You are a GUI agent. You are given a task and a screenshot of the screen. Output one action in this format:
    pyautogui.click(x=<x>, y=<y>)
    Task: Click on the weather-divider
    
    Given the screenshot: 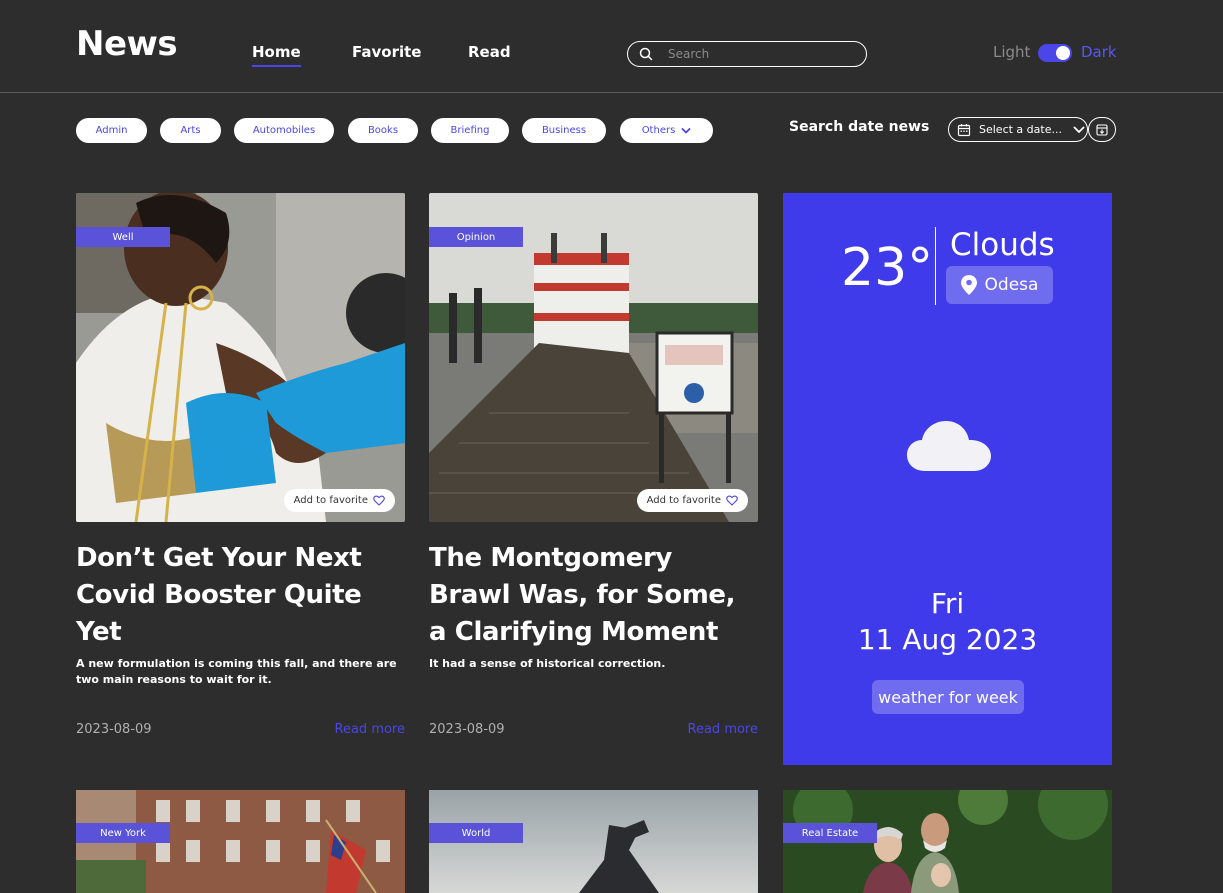 What is the action you would take?
    pyautogui.click(x=935, y=266)
    